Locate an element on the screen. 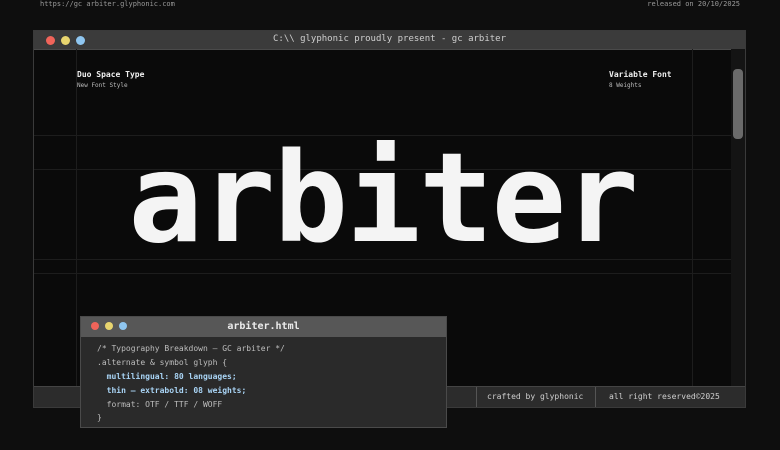  code-comment: /* Typography Breakdown — GC arbiter */ is located at coordinates (191, 348).